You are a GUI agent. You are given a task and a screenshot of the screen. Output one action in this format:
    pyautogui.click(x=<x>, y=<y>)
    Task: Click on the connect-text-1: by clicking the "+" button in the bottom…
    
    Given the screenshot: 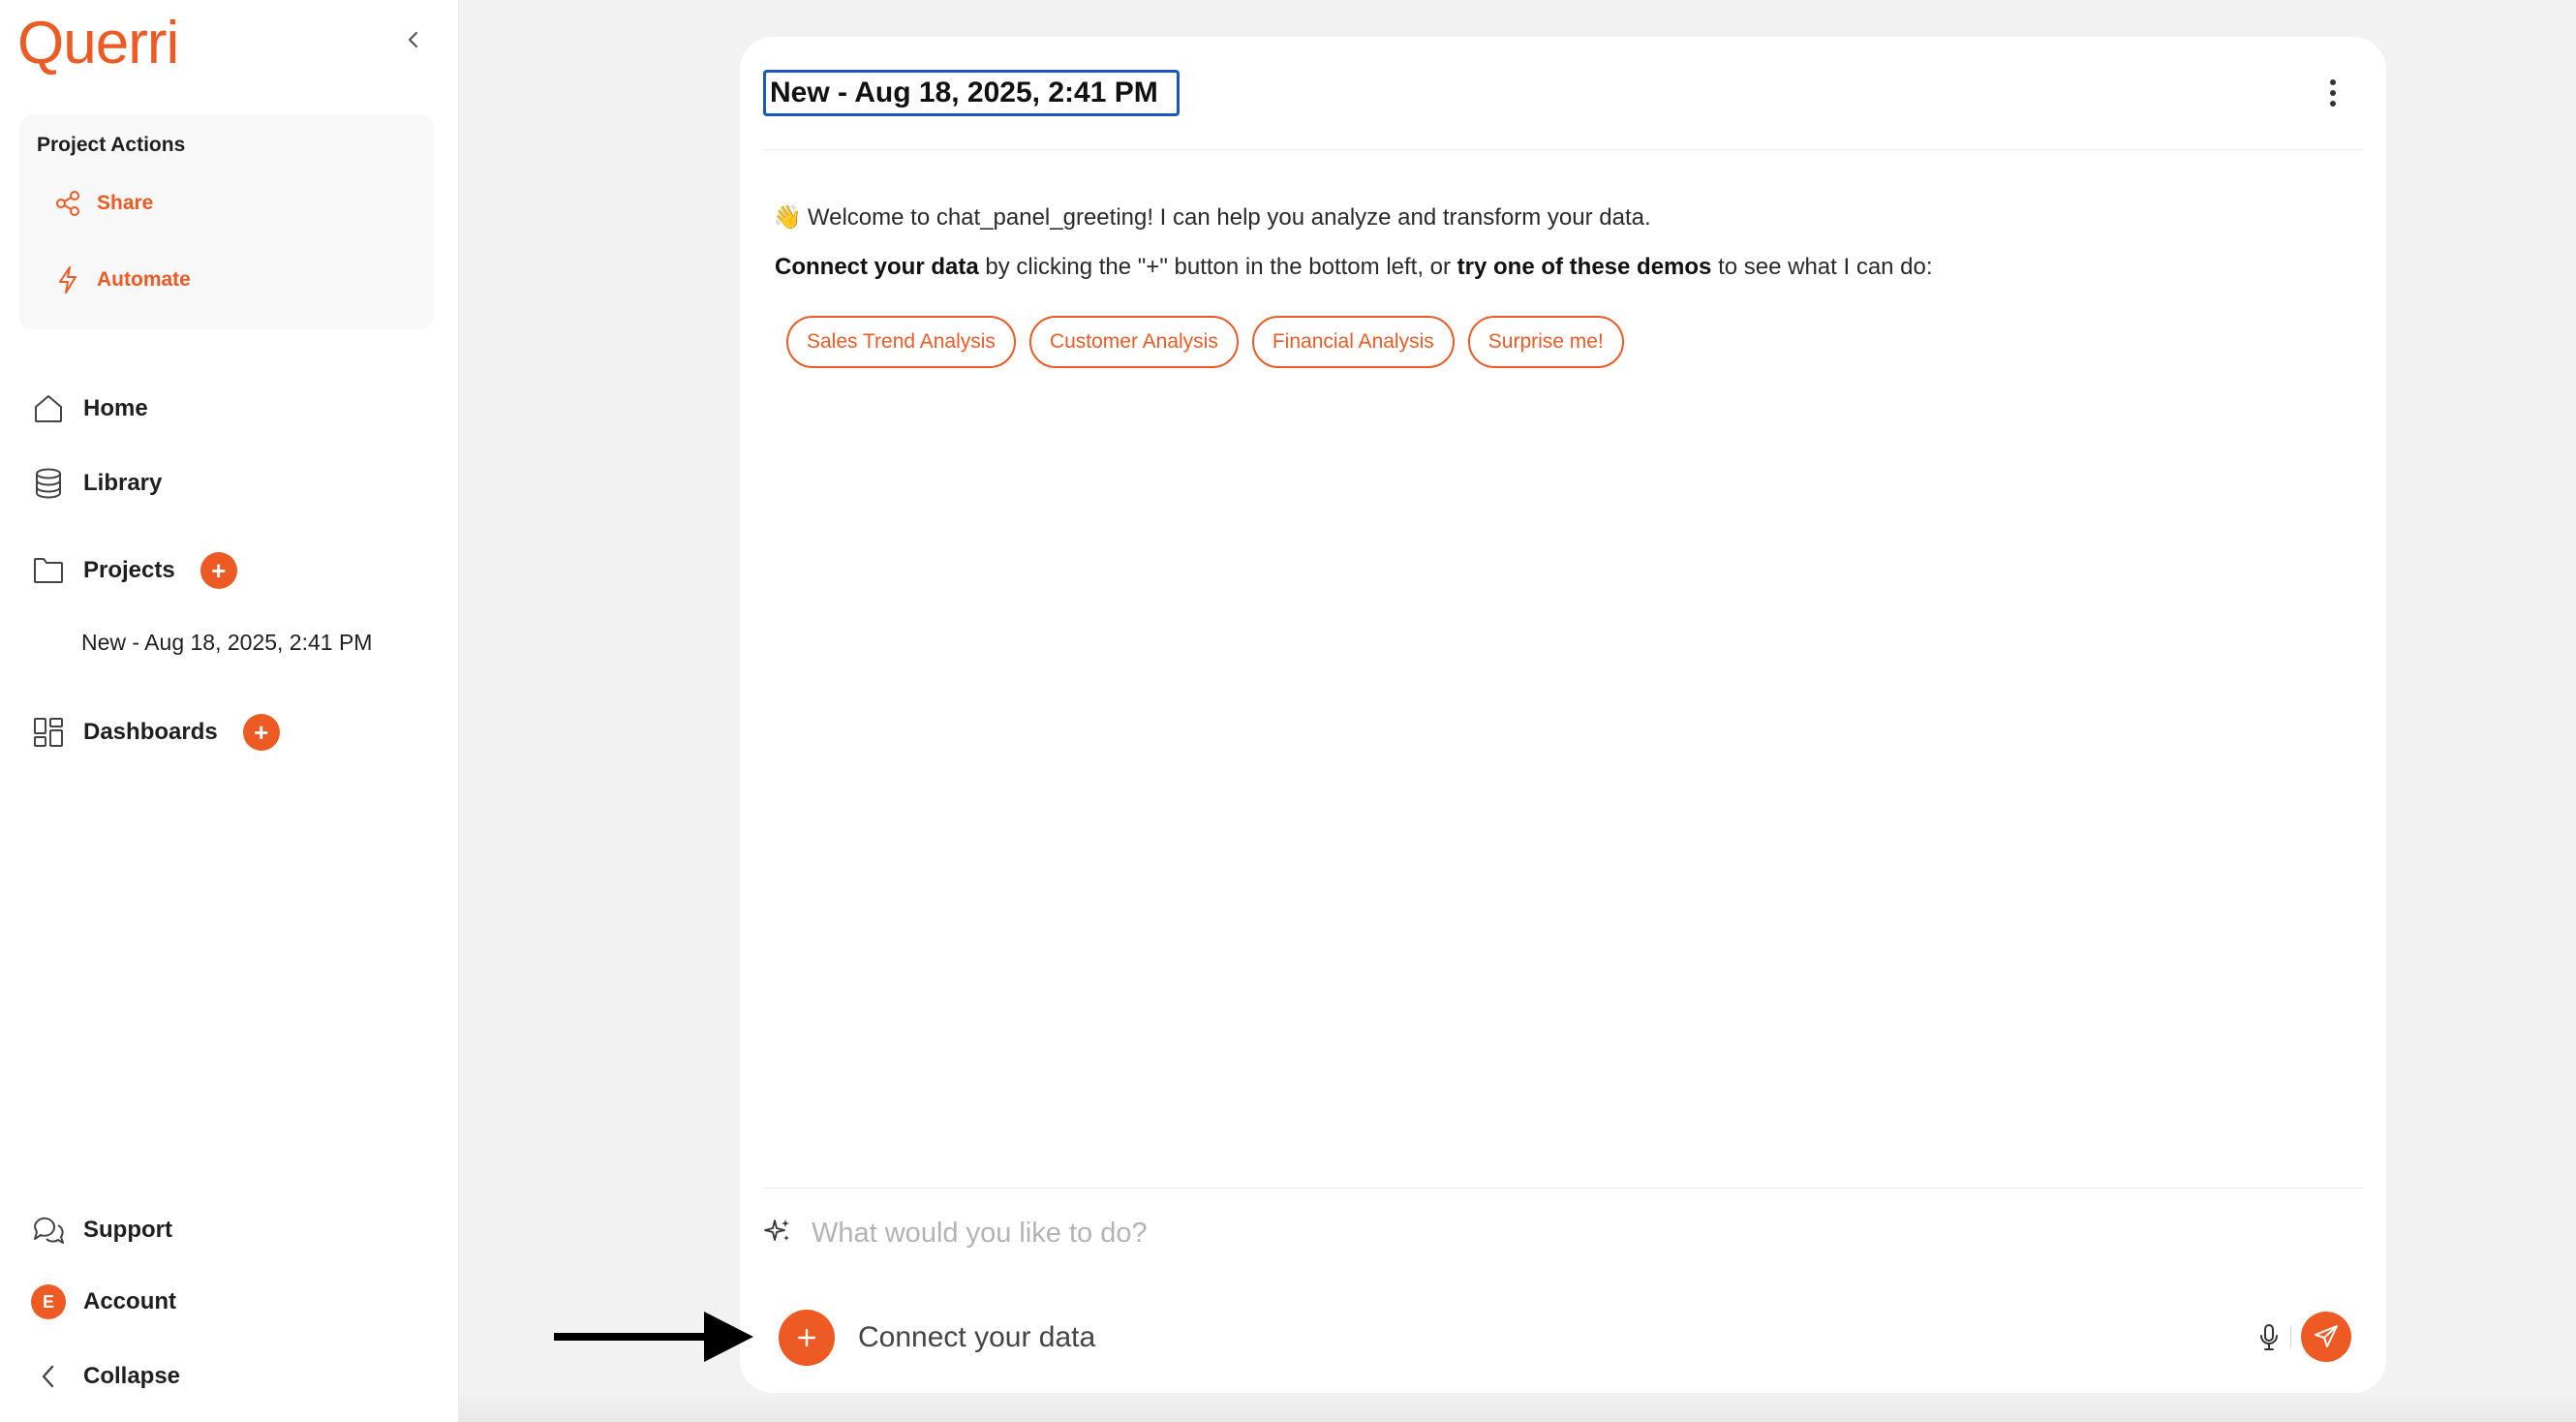 What is the action you would take?
    pyautogui.click(x=1217, y=267)
    